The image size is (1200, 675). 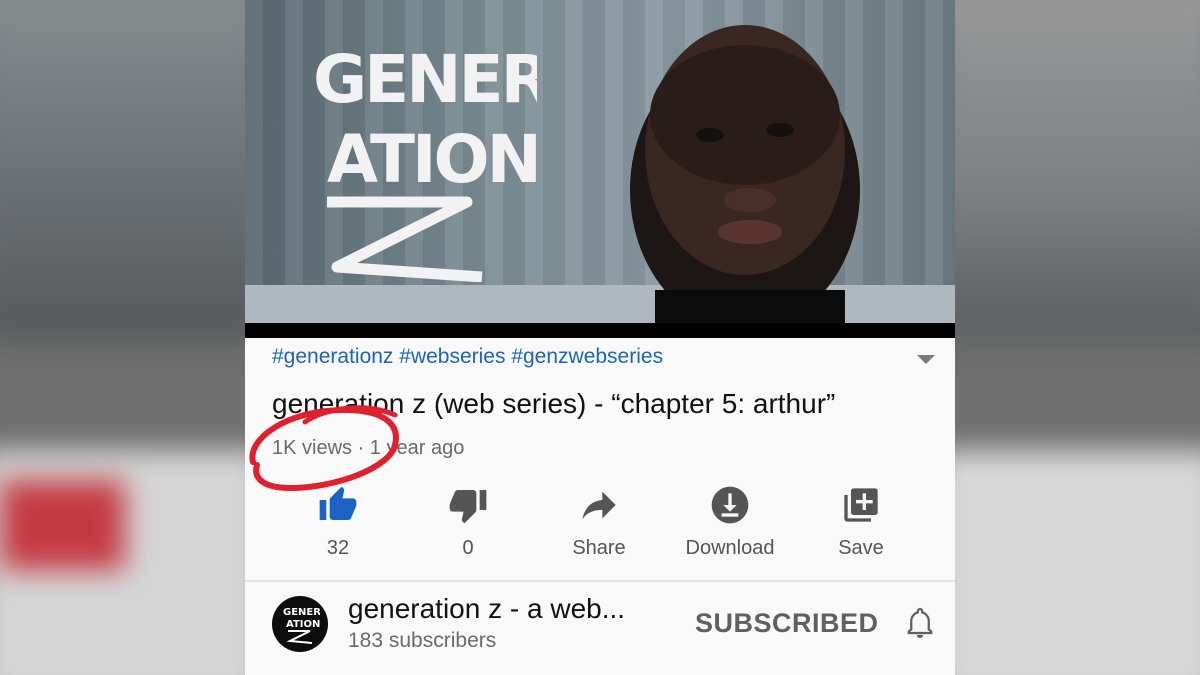 What do you see at coordinates (468, 548) in the screenshot?
I see `dislike-count: 0` at bounding box center [468, 548].